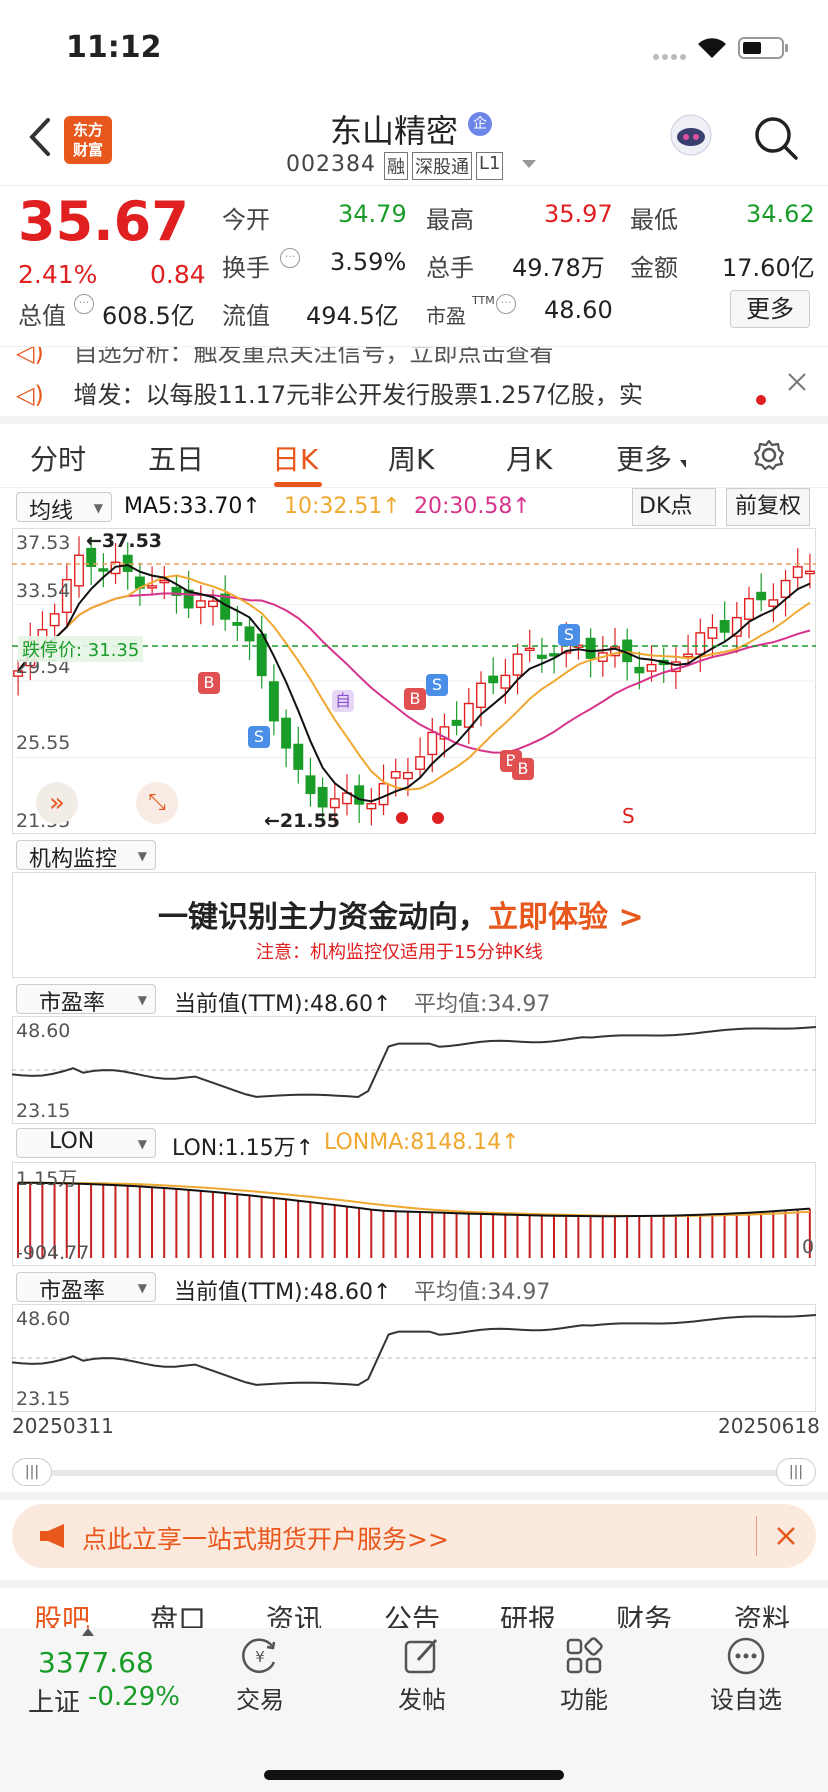 The image size is (828, 1792). What do you see at coordinates (283, 1004) in the screenshot?
I see `pe-current: 当前值(TTM):48.60↑` at bounding box center [283, 1004].